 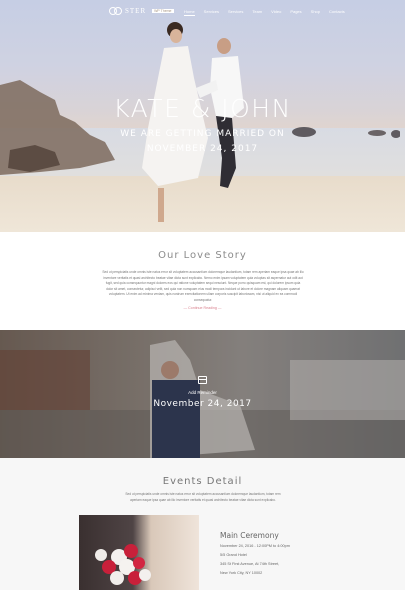 I want to click on menu-item-services-2: Services, so click(x=235, y=12).